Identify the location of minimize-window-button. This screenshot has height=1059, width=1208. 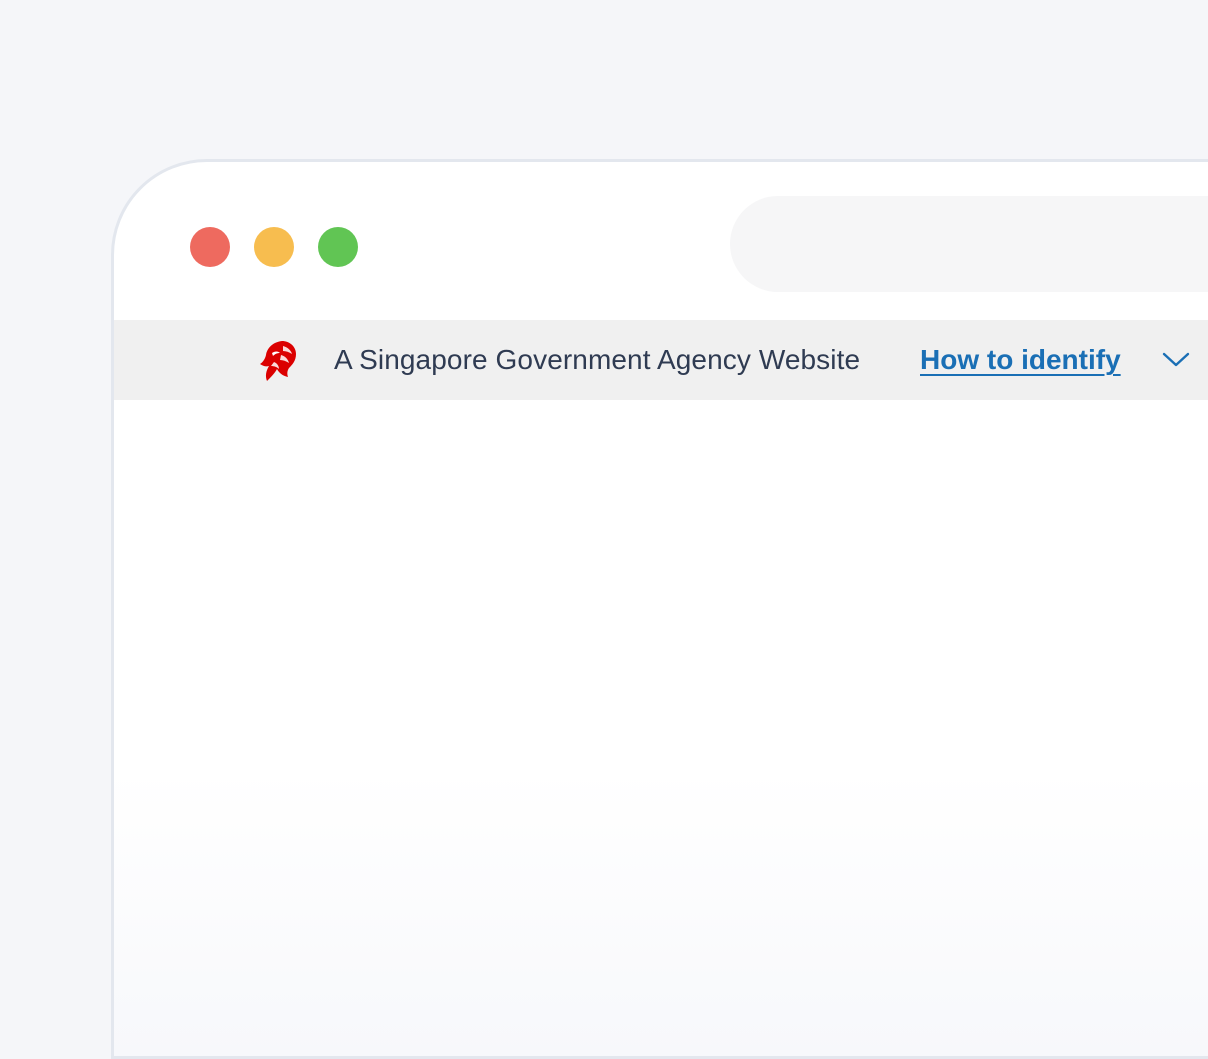
(274, 247).